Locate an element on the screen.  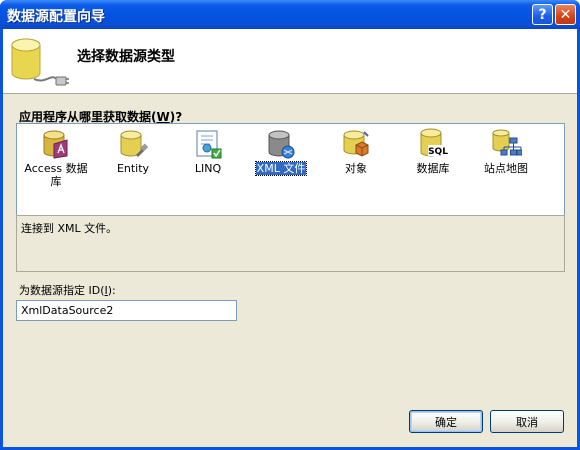
help-button: ? is located at coordinates (542, 14).